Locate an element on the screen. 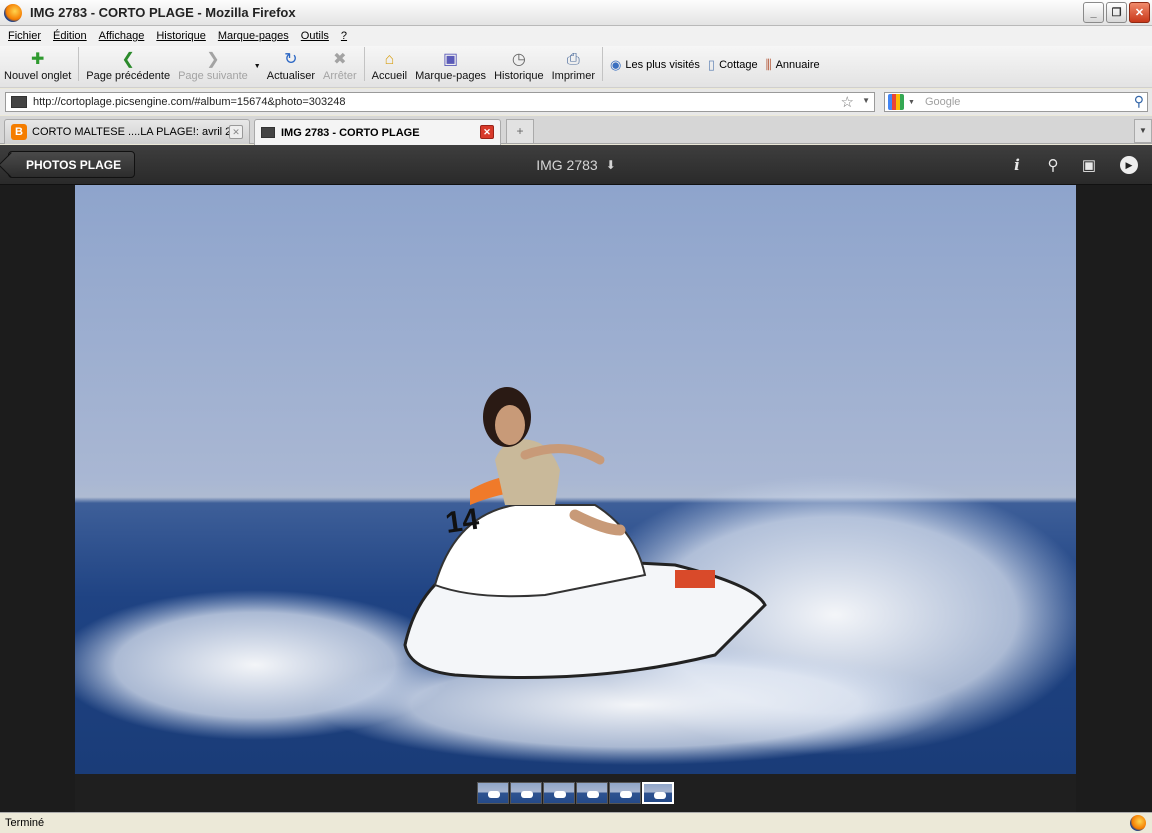  bookmark-annuaire: ⫼ Annuaire is located at coordinates (793, 65).